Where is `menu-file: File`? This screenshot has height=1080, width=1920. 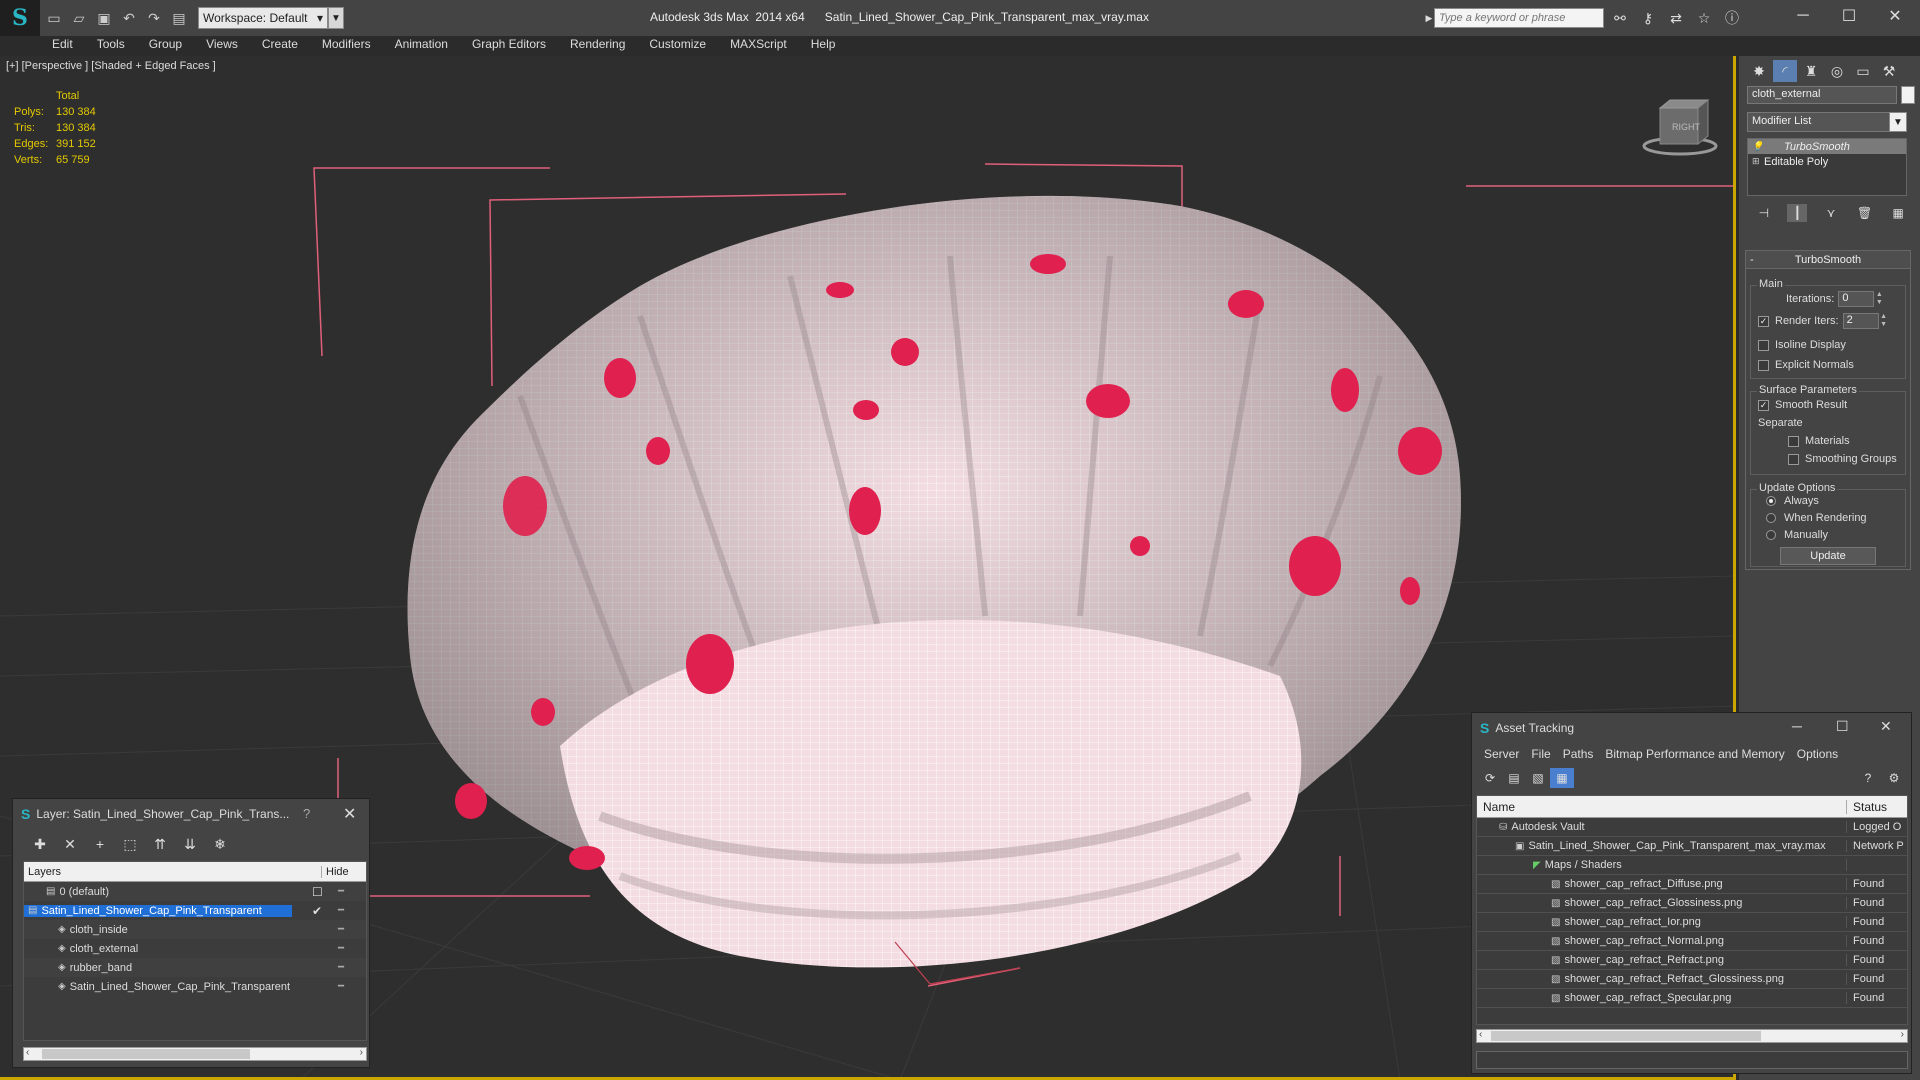
menu-file: File is located at coordinates (1540, 754).